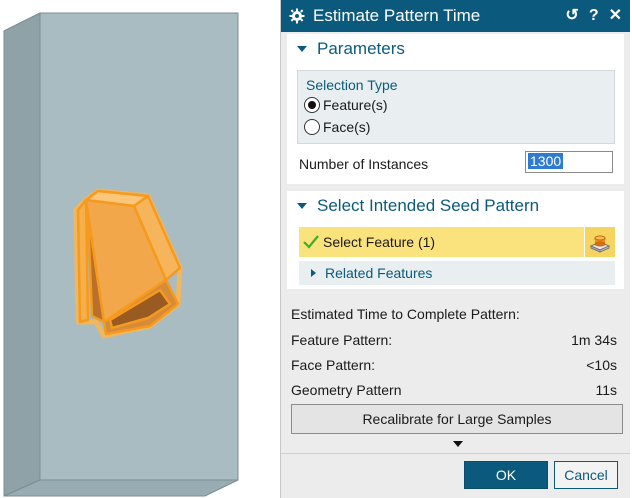 This screenshot has height=498, width=632. What do you see at coordinates (454, 390) in the screenshot?
I see `estimate-row: Geometry Pattern 11s` at bounding box center [454, 390].